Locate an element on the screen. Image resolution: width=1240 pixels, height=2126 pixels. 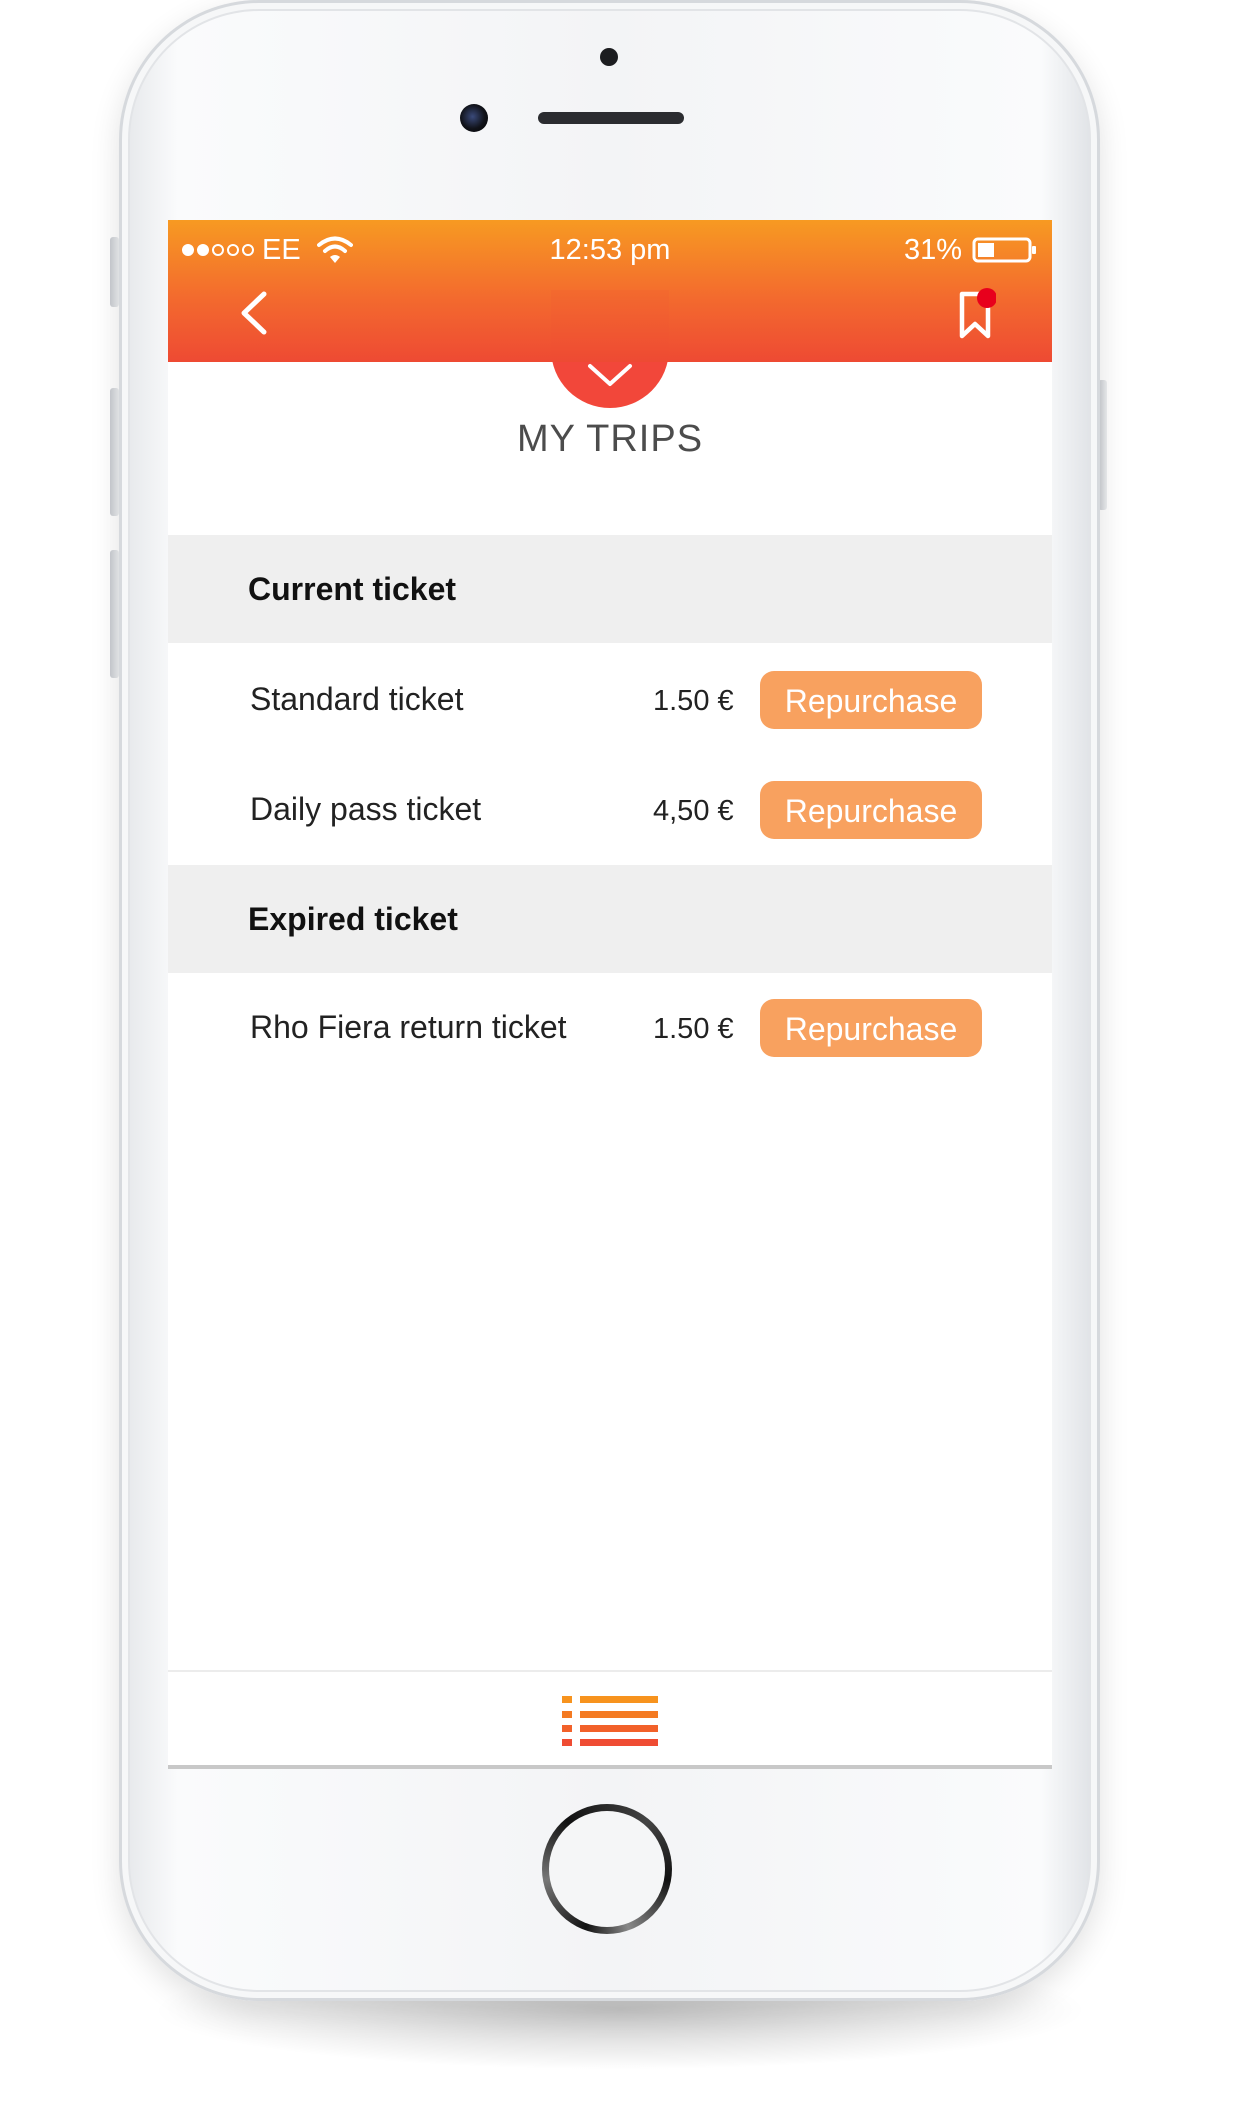
section-current-ticket: Current ticket is located at coordinates (610, 589).